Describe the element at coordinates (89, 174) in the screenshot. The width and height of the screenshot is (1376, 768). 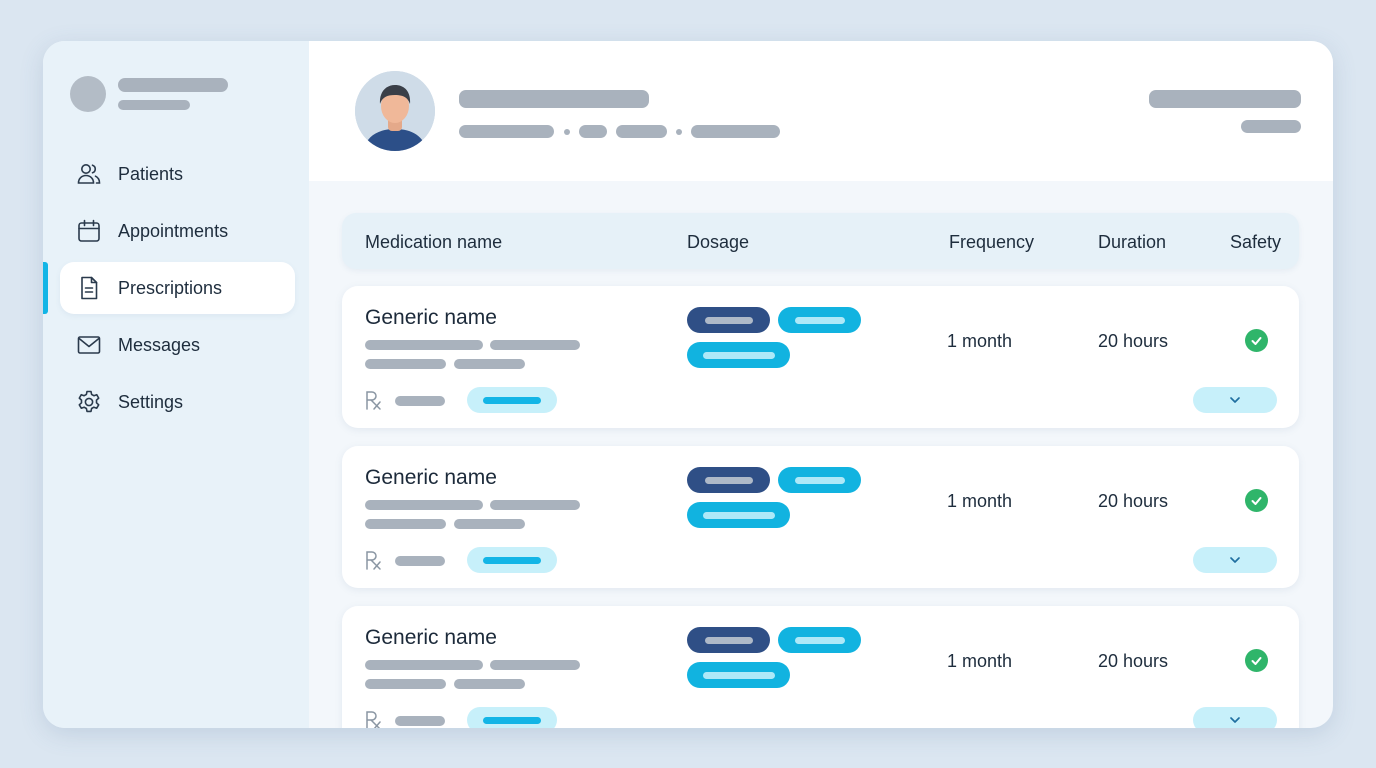
I see `users-icon` at that location.